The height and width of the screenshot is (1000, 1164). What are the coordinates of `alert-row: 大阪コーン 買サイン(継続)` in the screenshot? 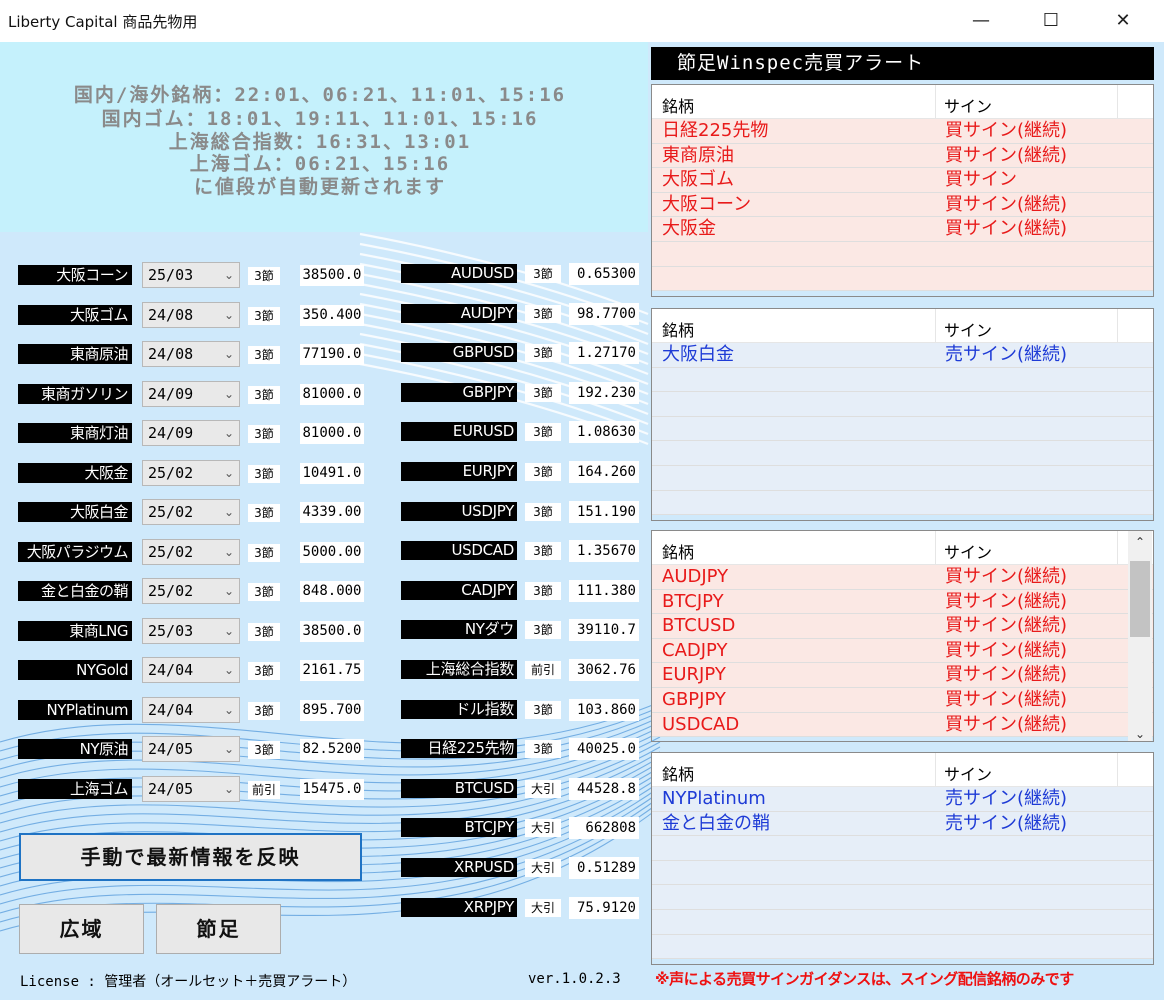 It's located at (902, 205).